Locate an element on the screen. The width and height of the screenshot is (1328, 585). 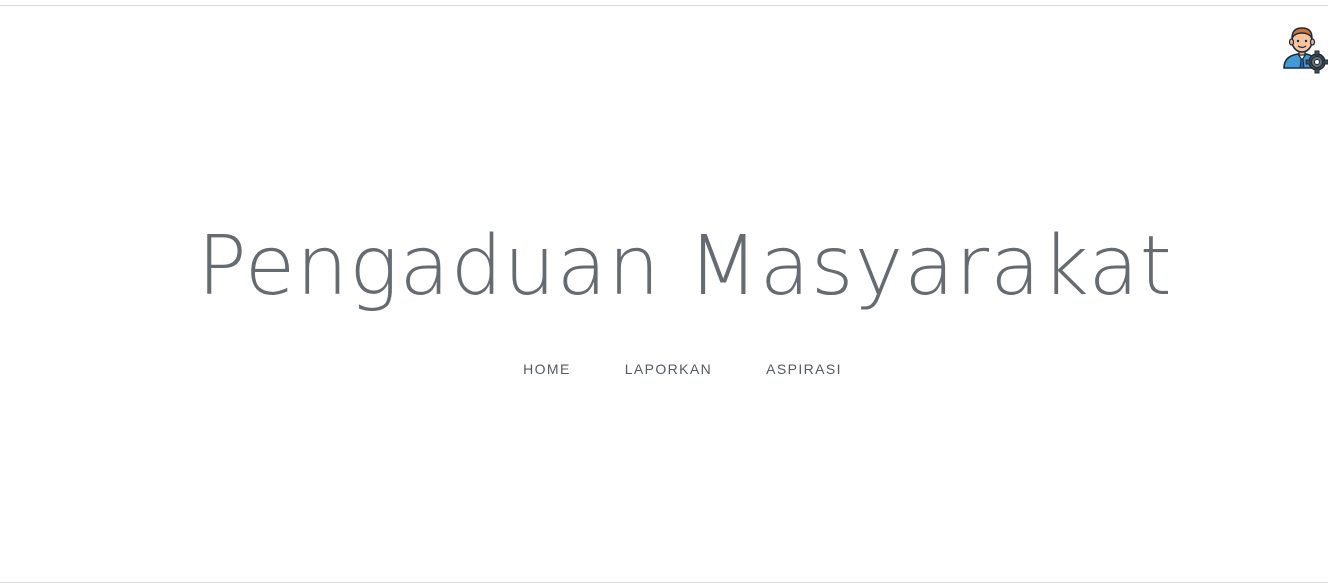
avatar-svg is located at coordinates (1305, 50).